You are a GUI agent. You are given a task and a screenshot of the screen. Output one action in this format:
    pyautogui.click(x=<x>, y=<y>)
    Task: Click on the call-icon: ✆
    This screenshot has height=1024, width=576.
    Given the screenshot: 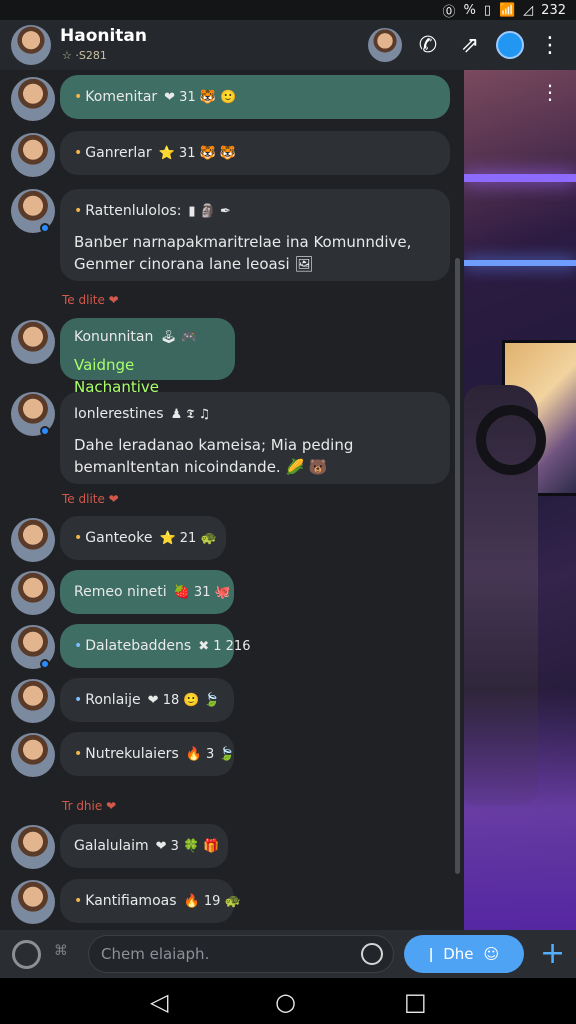 What is the action you would take?
    pyautogui.click(x=428, y=45)
    